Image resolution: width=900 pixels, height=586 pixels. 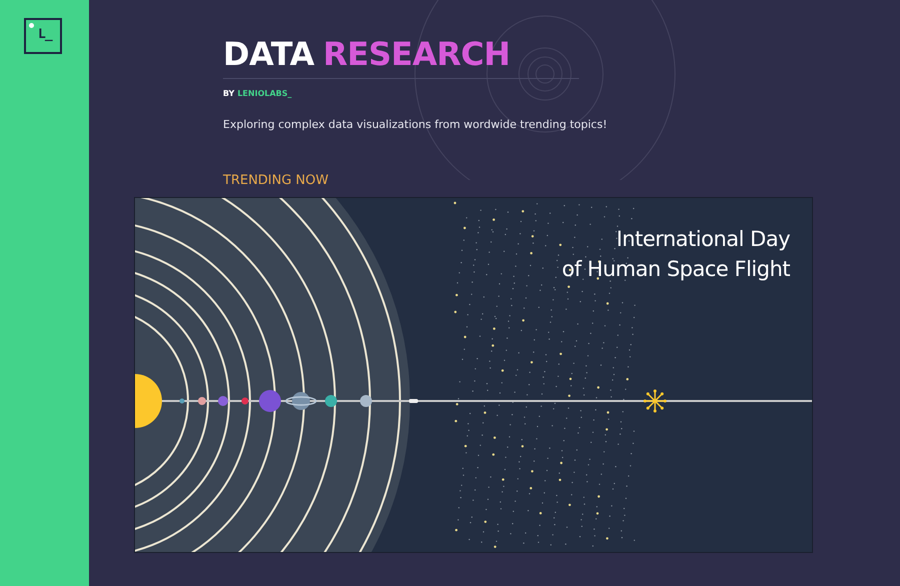 What do you see at coordinates (655, 401) in the screenshot?
I see `asterisk-icon` at bounding box center [655, 401].